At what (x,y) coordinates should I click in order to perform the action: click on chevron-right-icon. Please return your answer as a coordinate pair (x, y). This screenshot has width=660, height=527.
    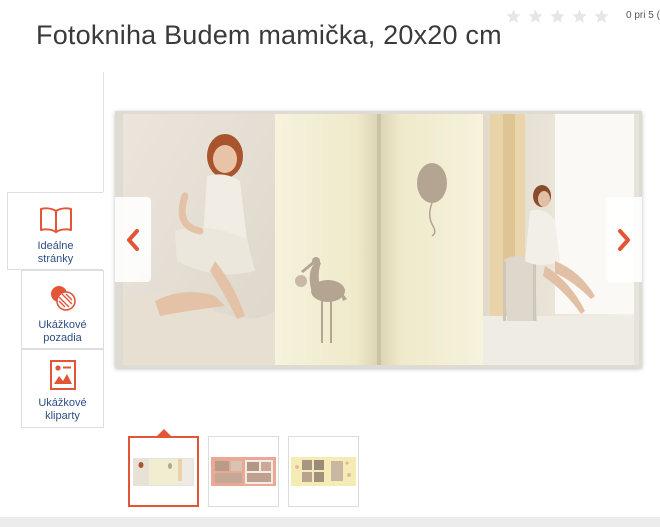
    Looking at the image, I should click on (624, 239).